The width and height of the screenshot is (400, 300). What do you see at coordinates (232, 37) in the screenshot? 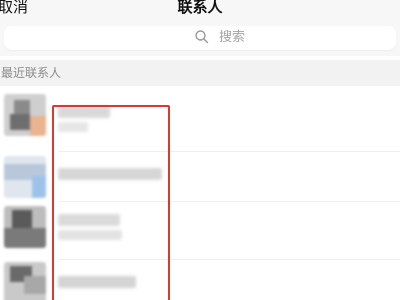
I see `search-placeholder: 搜索` at bounding box center [232, 37].